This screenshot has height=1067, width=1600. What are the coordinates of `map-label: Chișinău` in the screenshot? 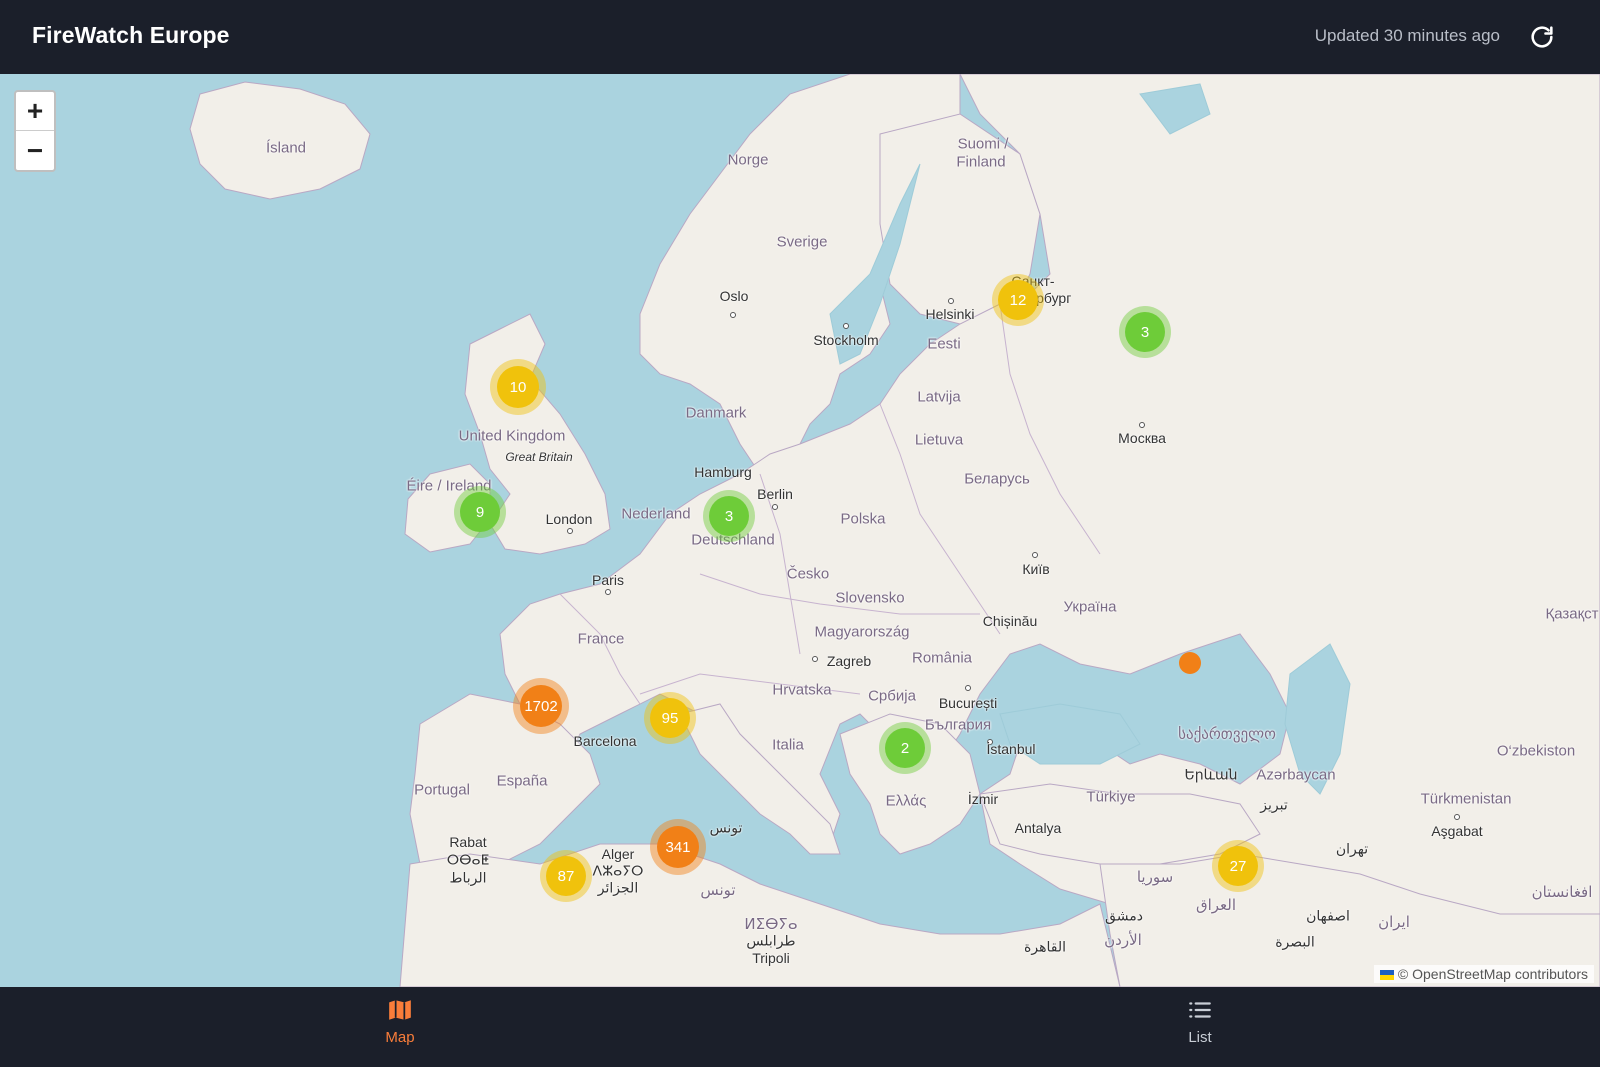 It's located at (1010, 621).